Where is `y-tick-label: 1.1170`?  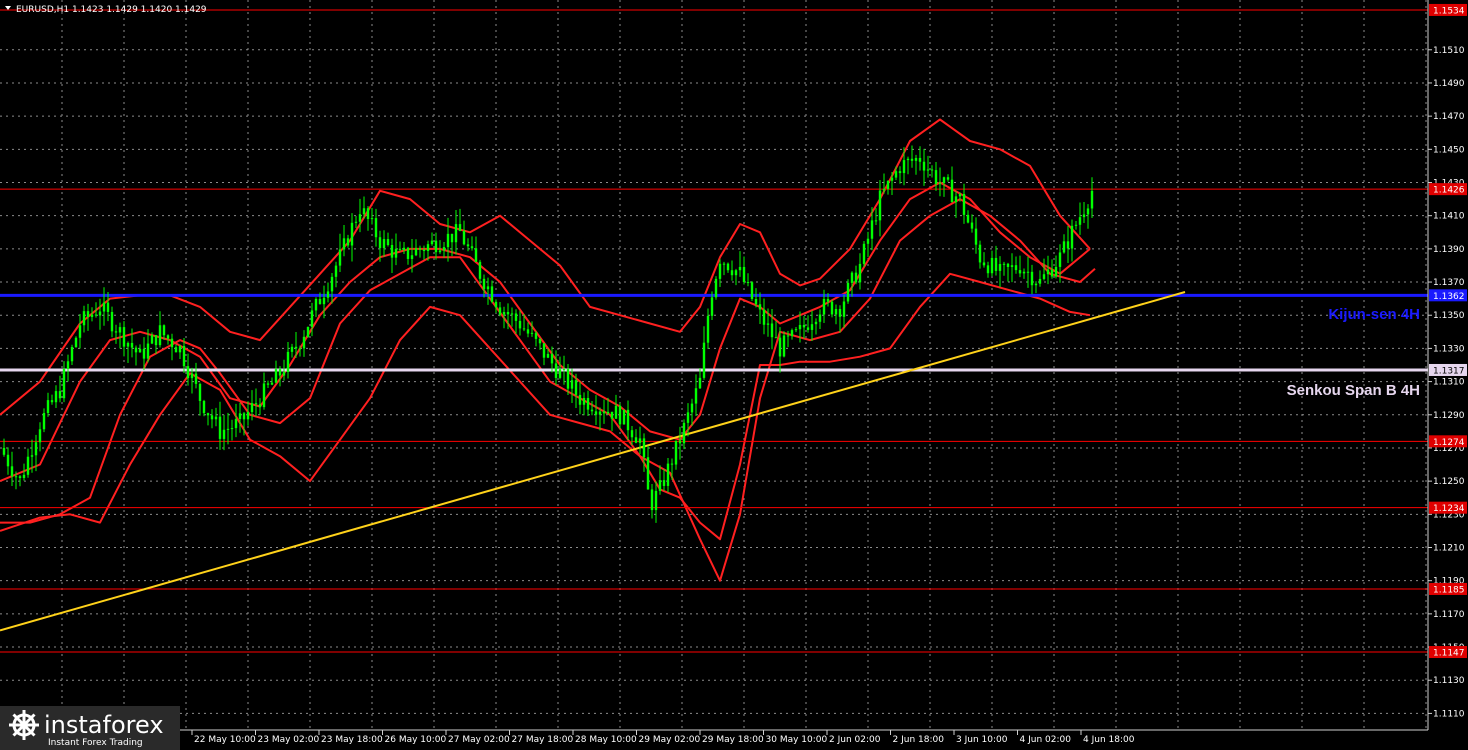
y-tick-label: 1.1170 is located at coordinates (1449, 615).